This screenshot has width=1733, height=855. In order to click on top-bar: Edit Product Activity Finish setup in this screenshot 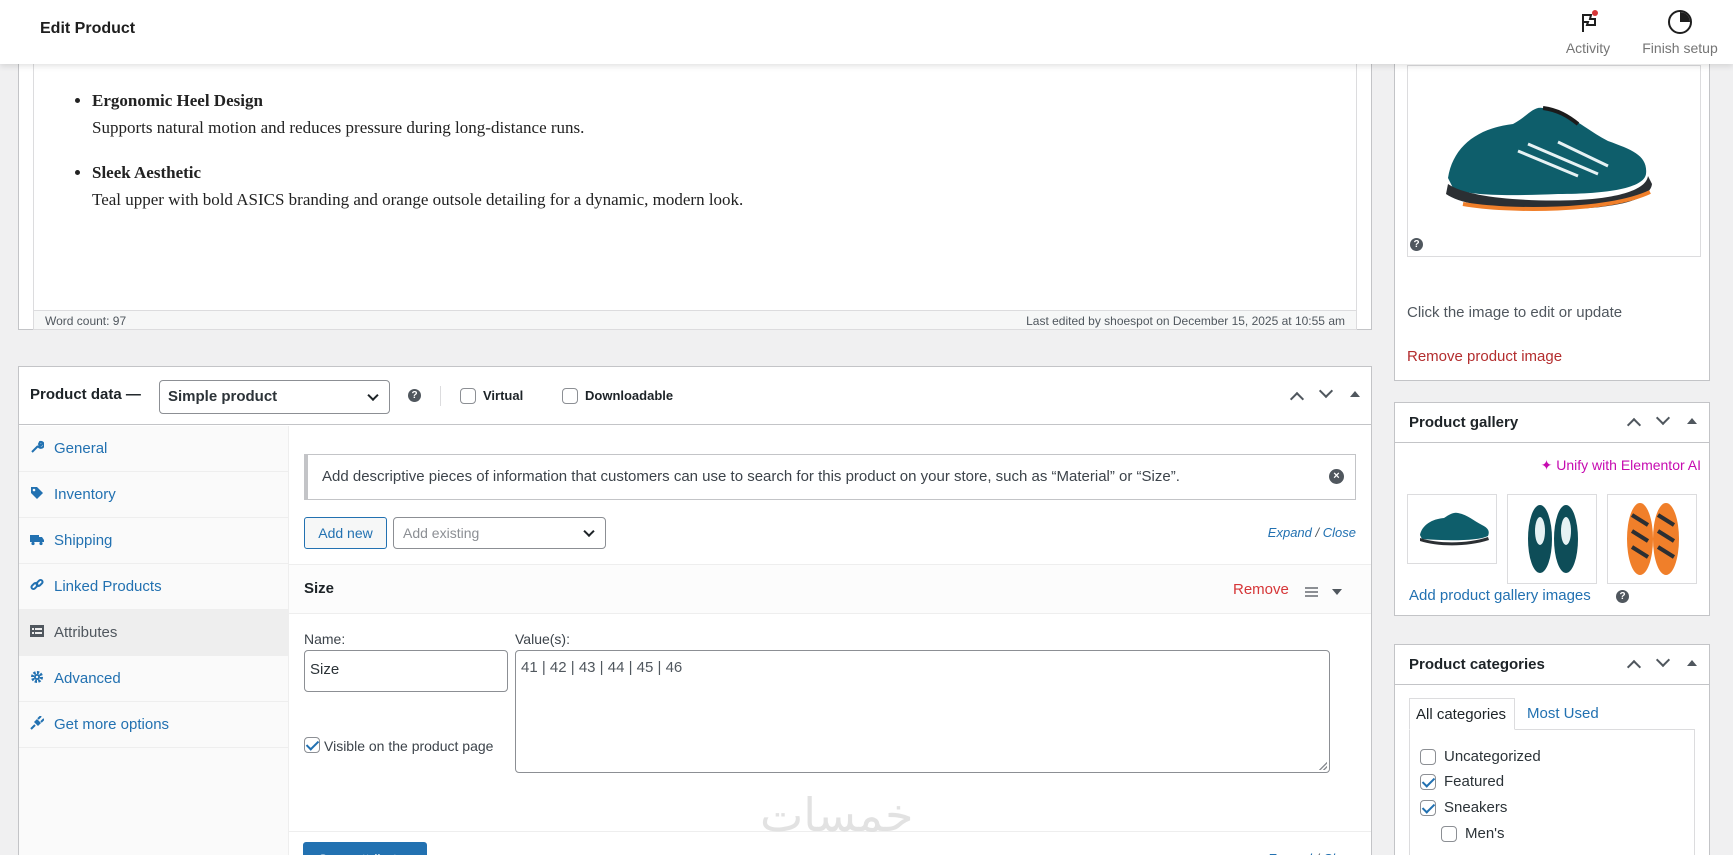, I will do `click(866, 32)`.